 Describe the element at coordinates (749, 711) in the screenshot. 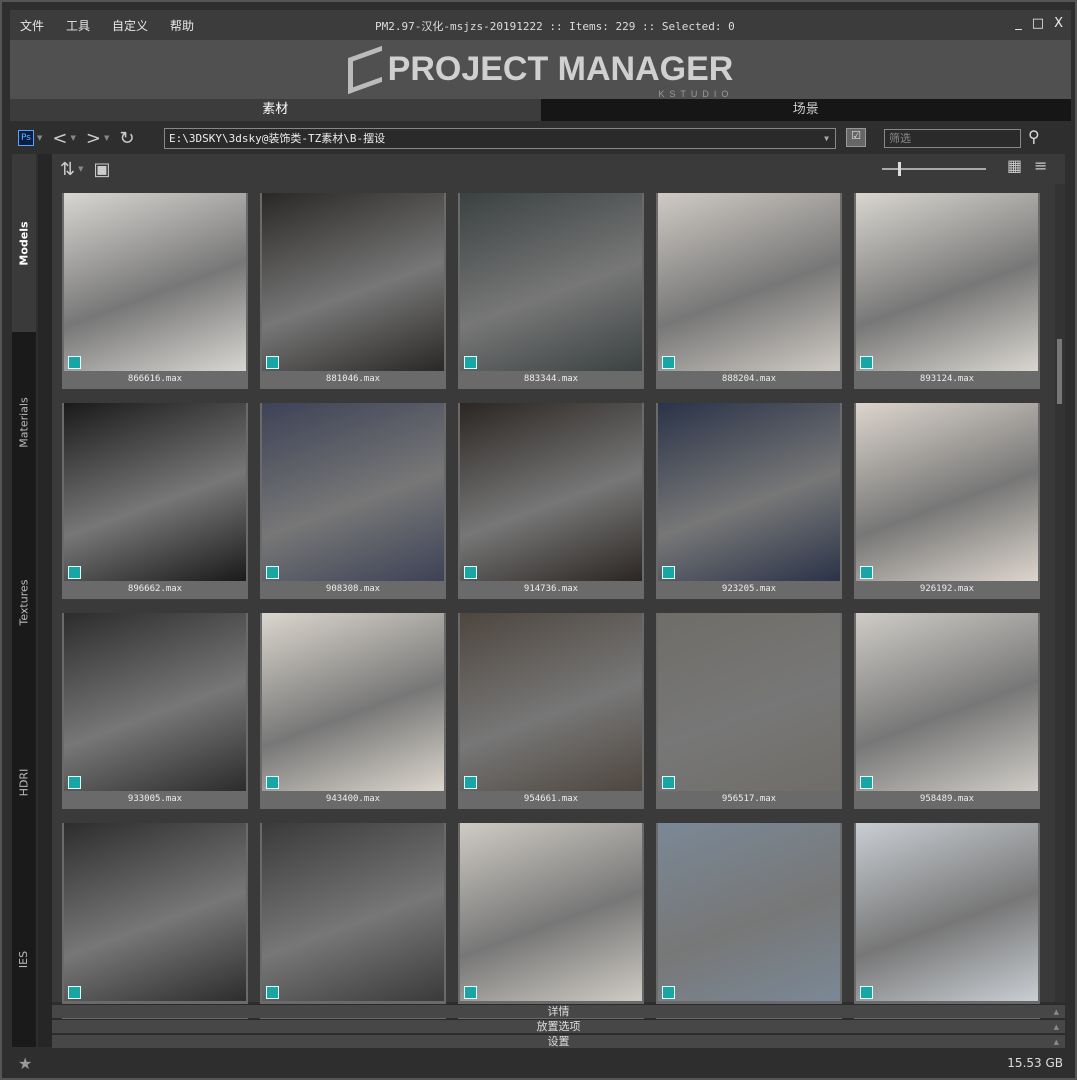

I see `asset-thumbnail: 956517.max` at that location.